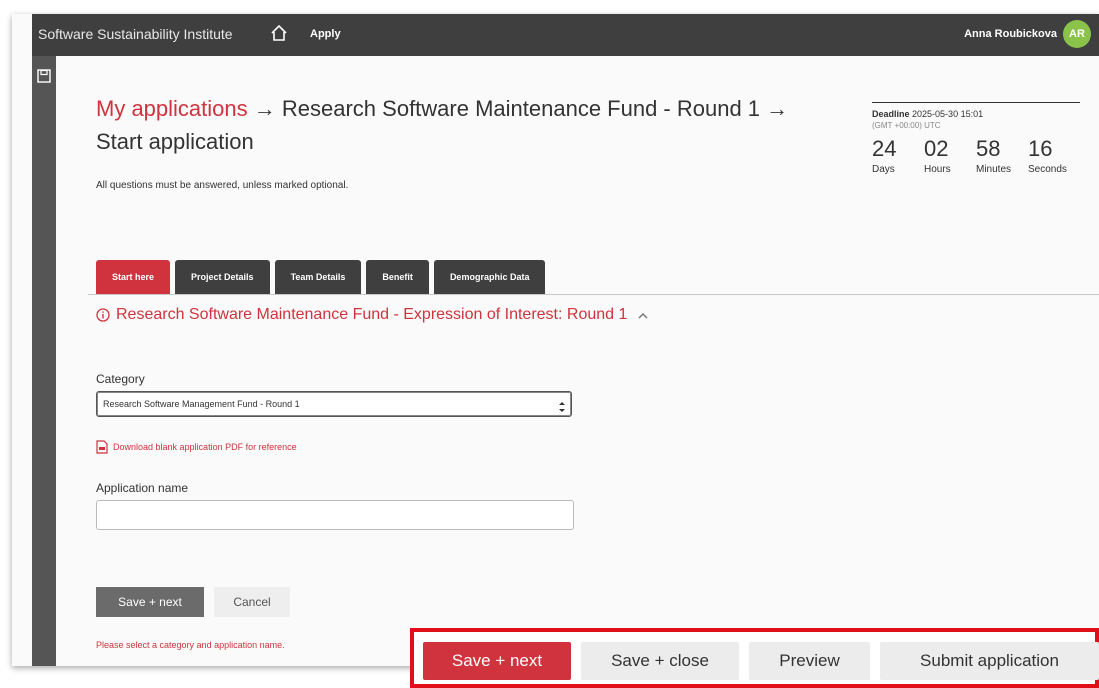  Describe the element at coordinates (593, 294) in the screenshot. I see `tab-divider` at that location.